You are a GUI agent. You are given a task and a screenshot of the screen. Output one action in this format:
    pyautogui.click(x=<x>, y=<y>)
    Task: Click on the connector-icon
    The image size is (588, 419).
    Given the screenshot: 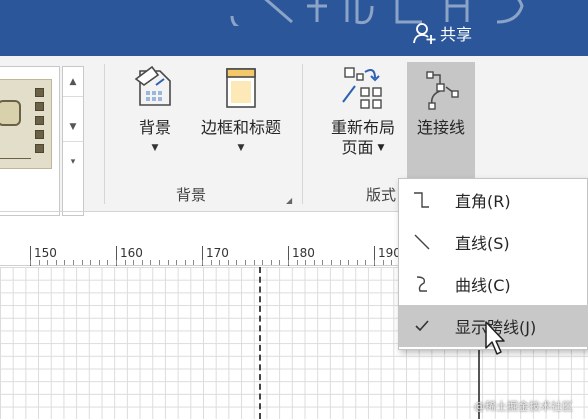 What is the action you would take?
    pyautogui.click(x=442, y=90)
    